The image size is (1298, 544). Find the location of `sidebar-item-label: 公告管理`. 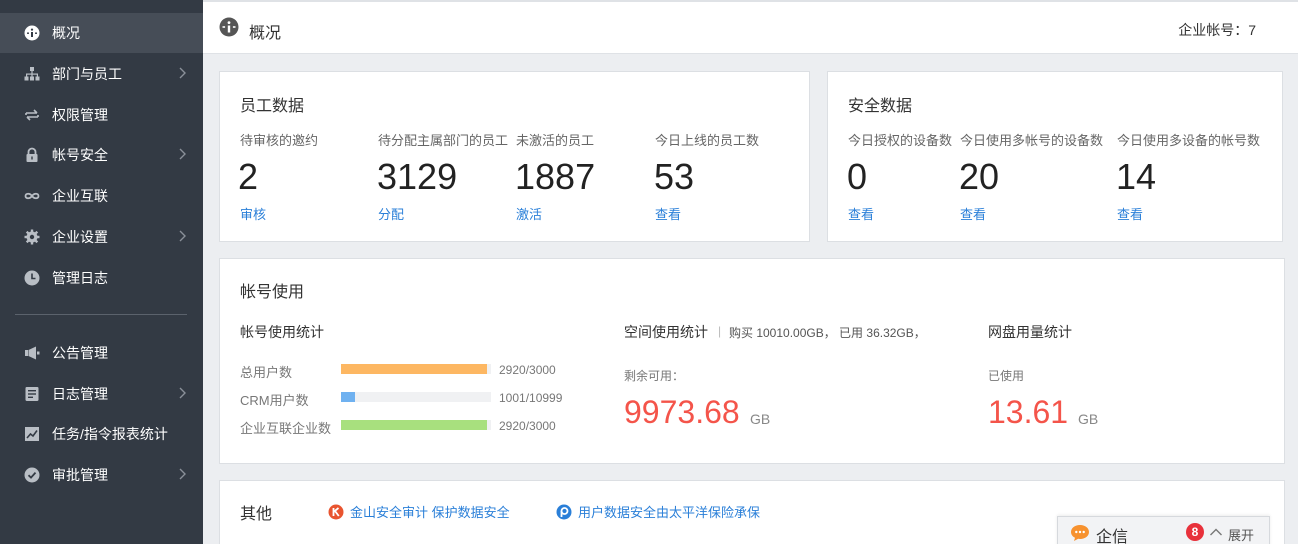

sidebar-item-label: 公告管理 is located at coordinates (80, 353).